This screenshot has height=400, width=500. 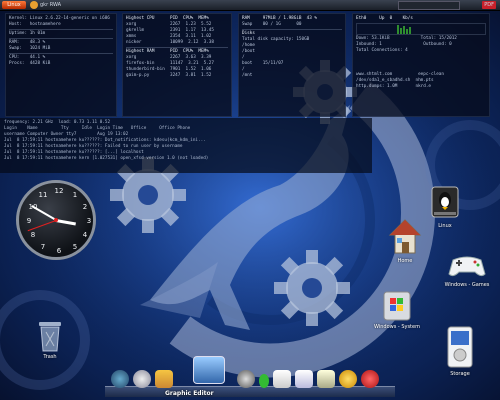 I want to click on clock-numeral: 6, so click(x=59, y=251).